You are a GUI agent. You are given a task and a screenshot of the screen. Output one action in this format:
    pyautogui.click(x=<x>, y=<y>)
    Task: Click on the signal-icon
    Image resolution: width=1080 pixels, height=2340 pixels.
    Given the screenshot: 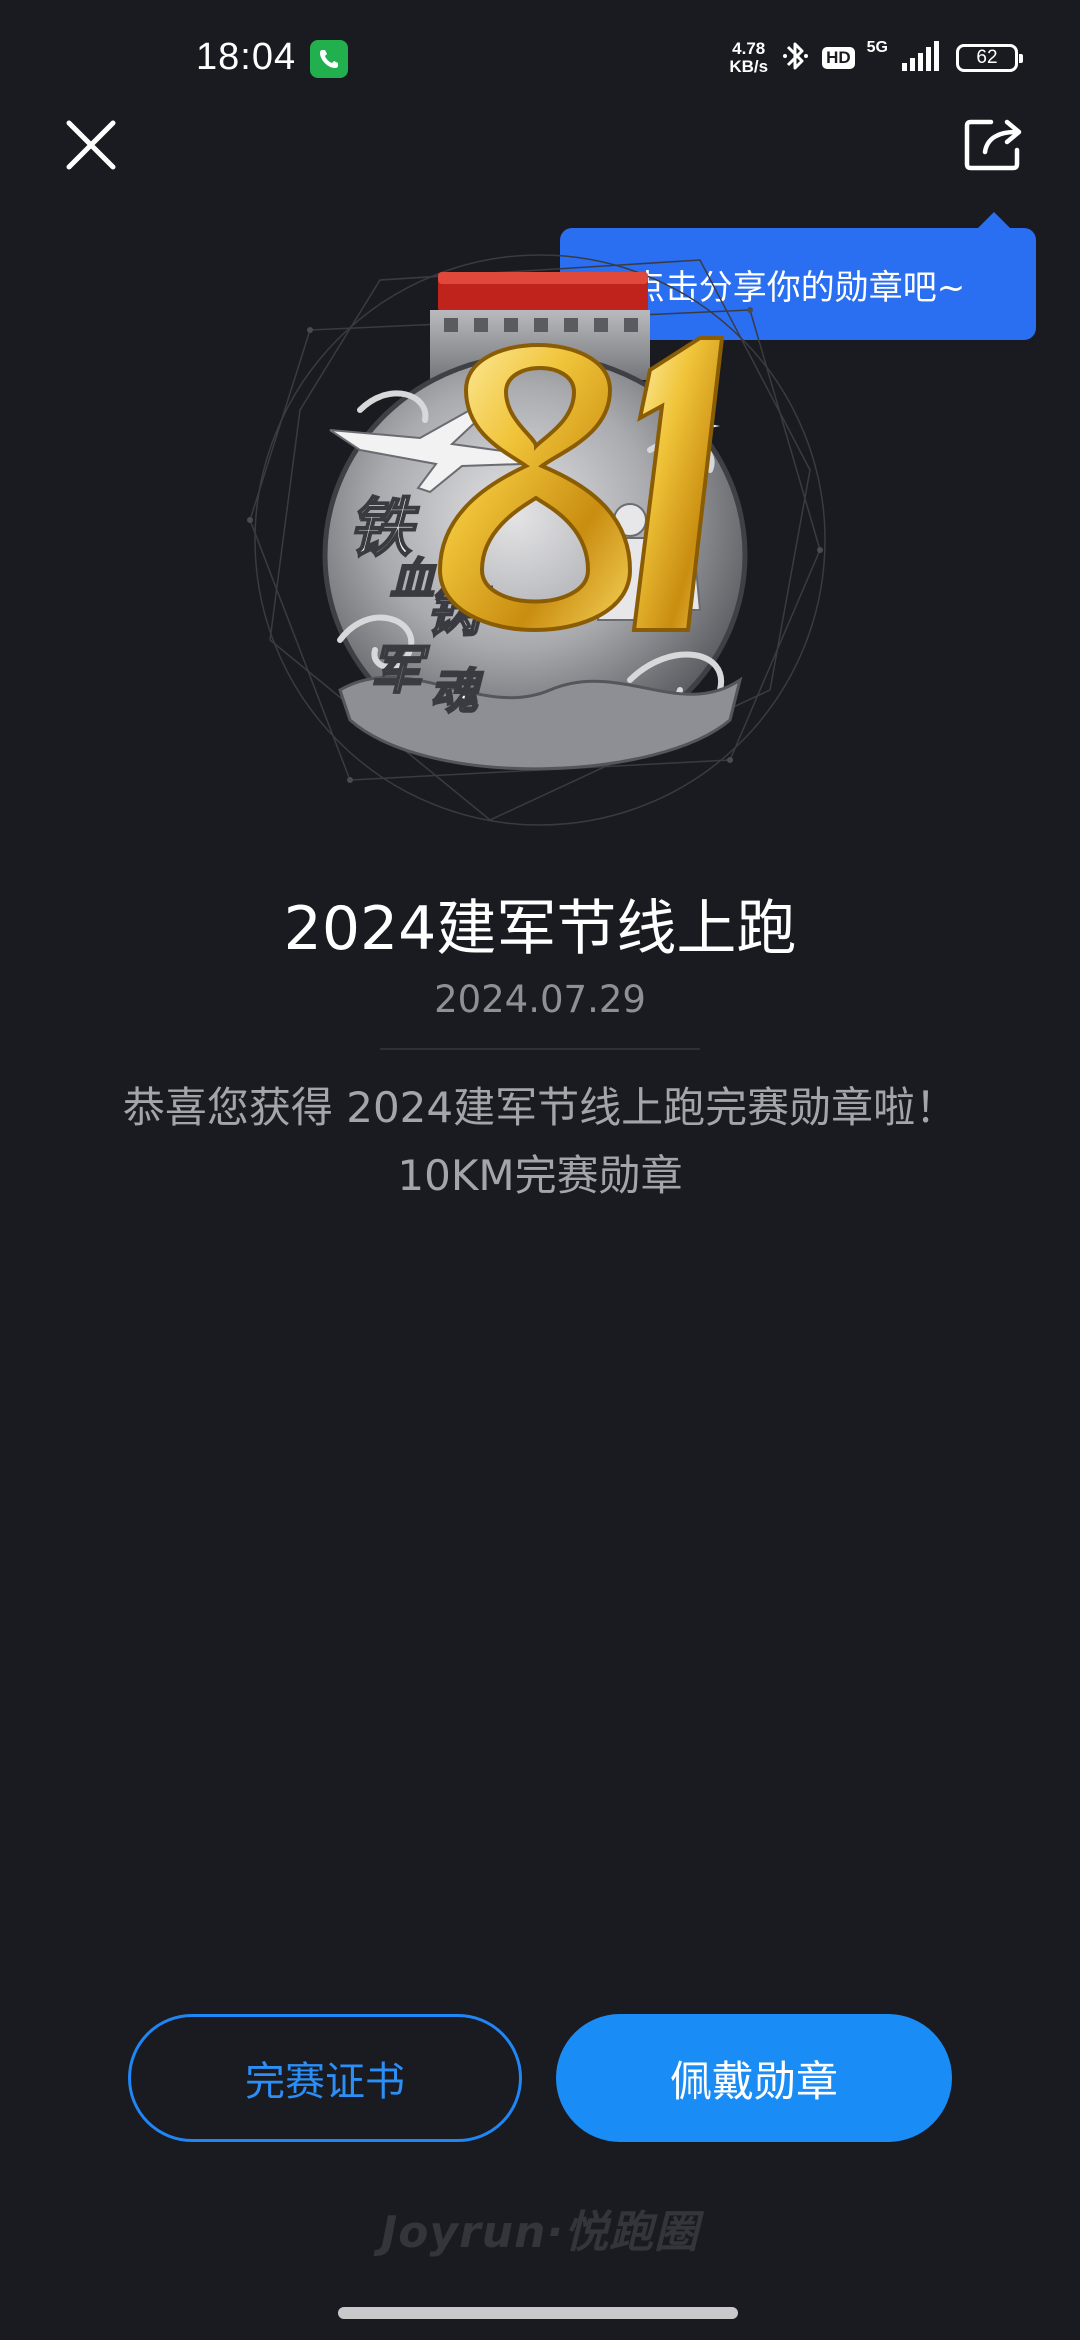 What is the action you would take?
    pyautogui.click(x=922, y=58)
    